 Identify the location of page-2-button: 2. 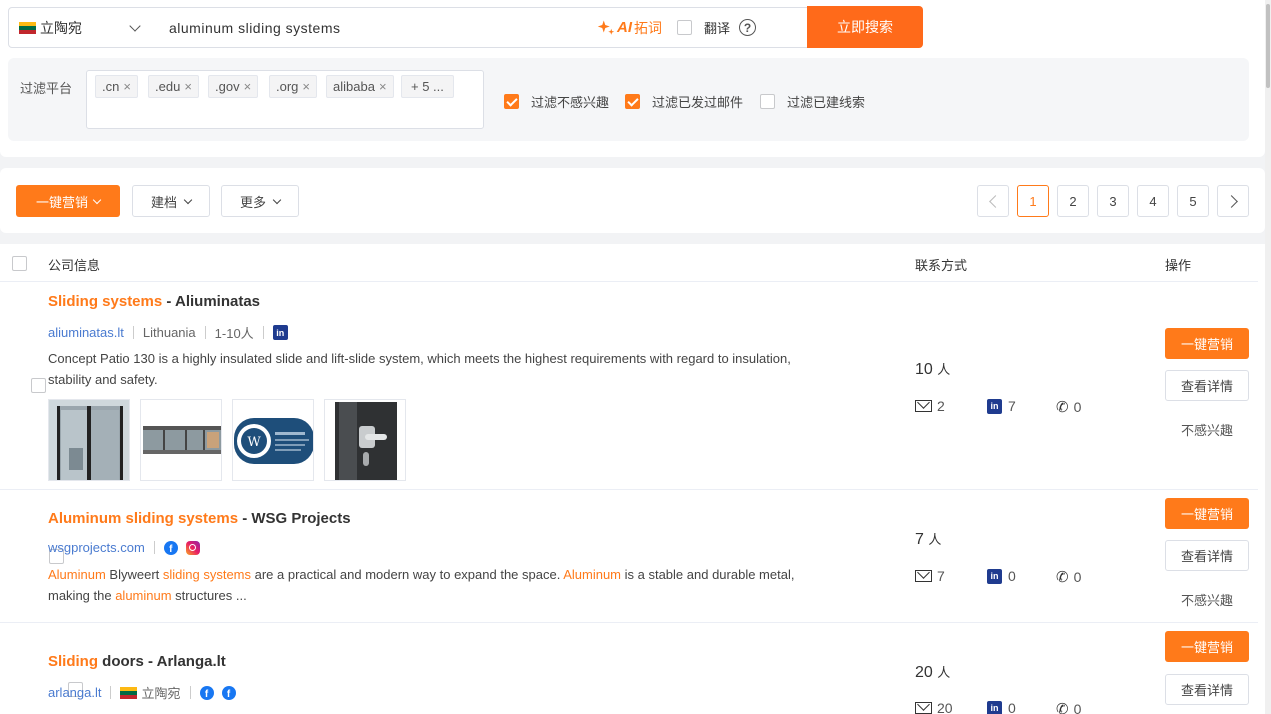
(1073, 201).